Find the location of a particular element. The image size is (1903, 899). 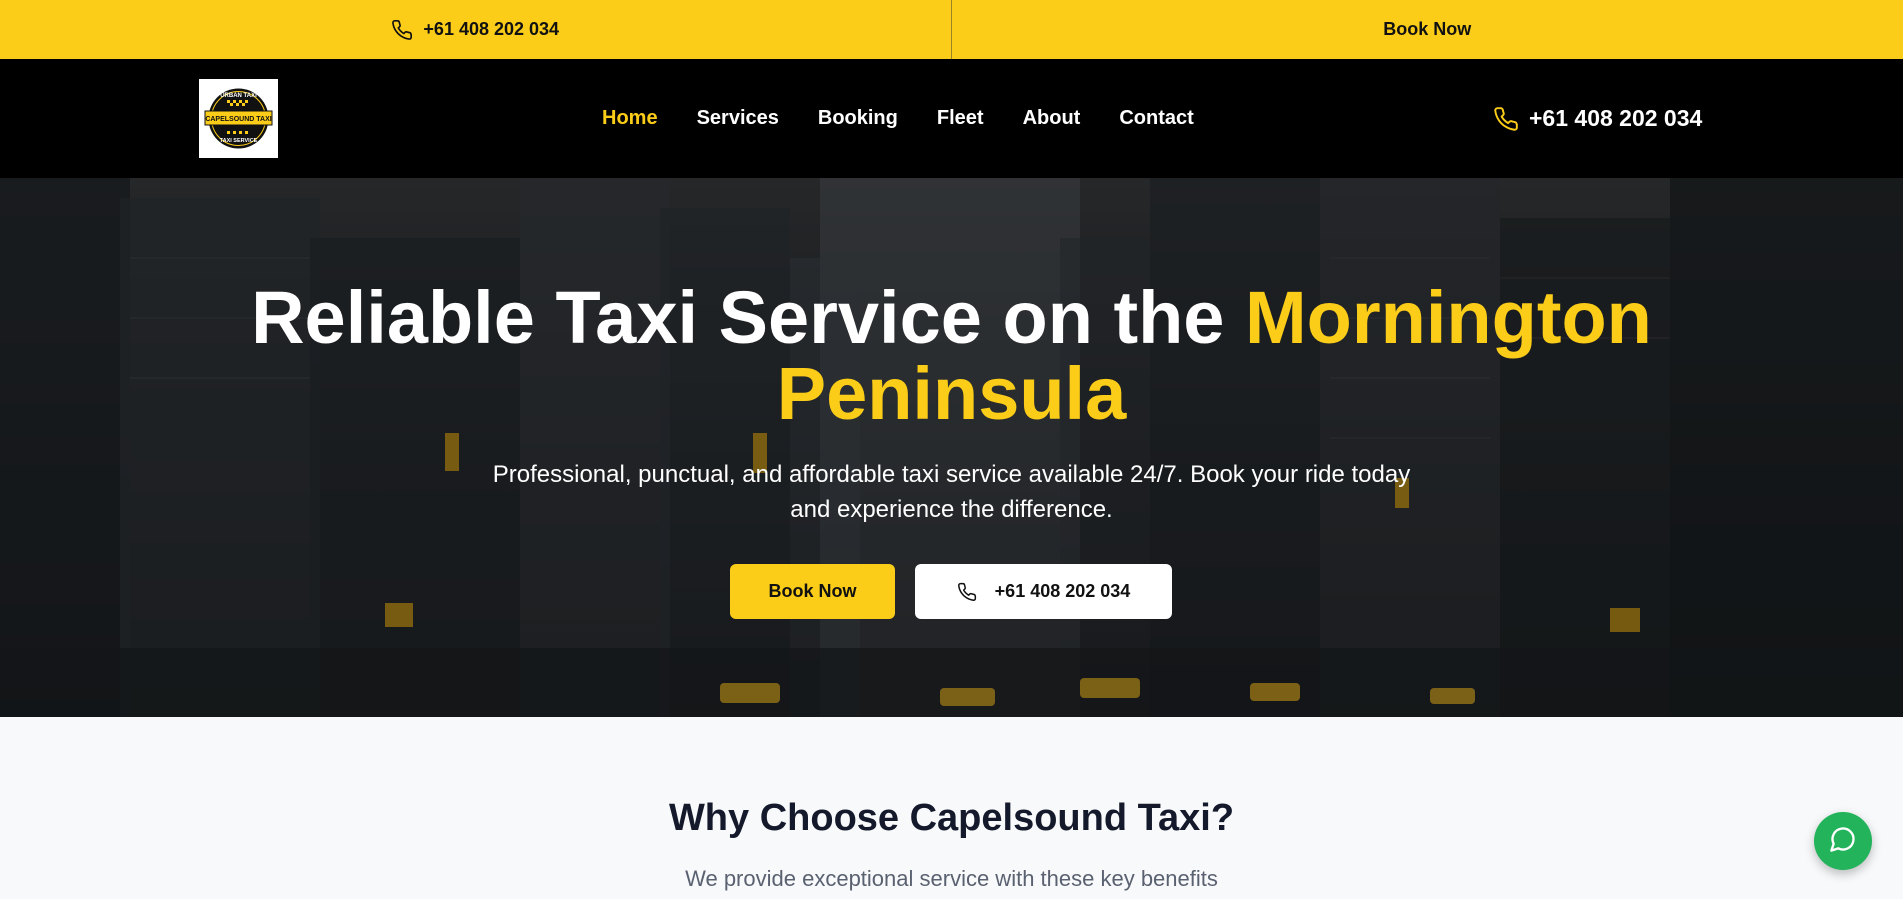

hero-title-highlight-1: Mornington is located at coordinates (1448, 317).